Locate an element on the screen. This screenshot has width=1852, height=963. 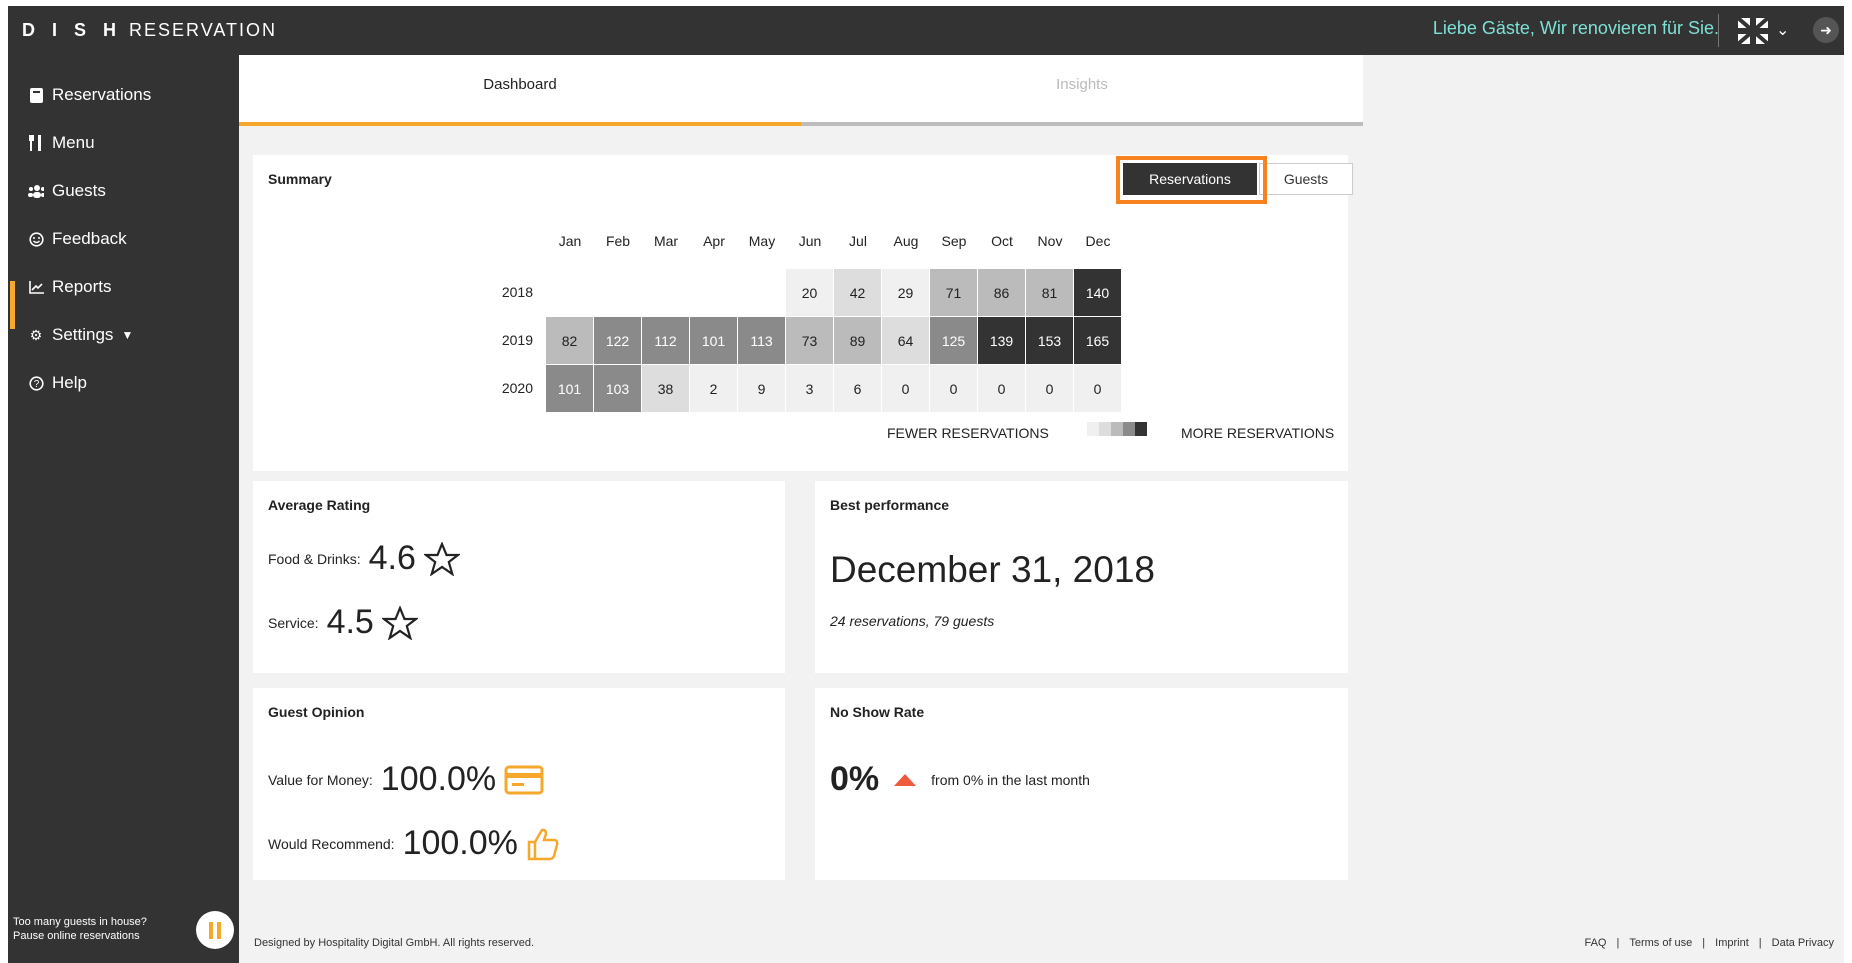
heatmap-cell: 6 is located at coordinates (857, 388).